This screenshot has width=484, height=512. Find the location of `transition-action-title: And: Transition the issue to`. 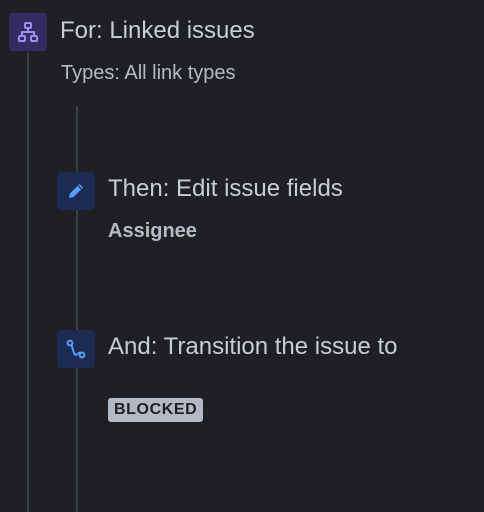

transition-action-title: And: Transition the issue to is located at coordinates (258, 347).